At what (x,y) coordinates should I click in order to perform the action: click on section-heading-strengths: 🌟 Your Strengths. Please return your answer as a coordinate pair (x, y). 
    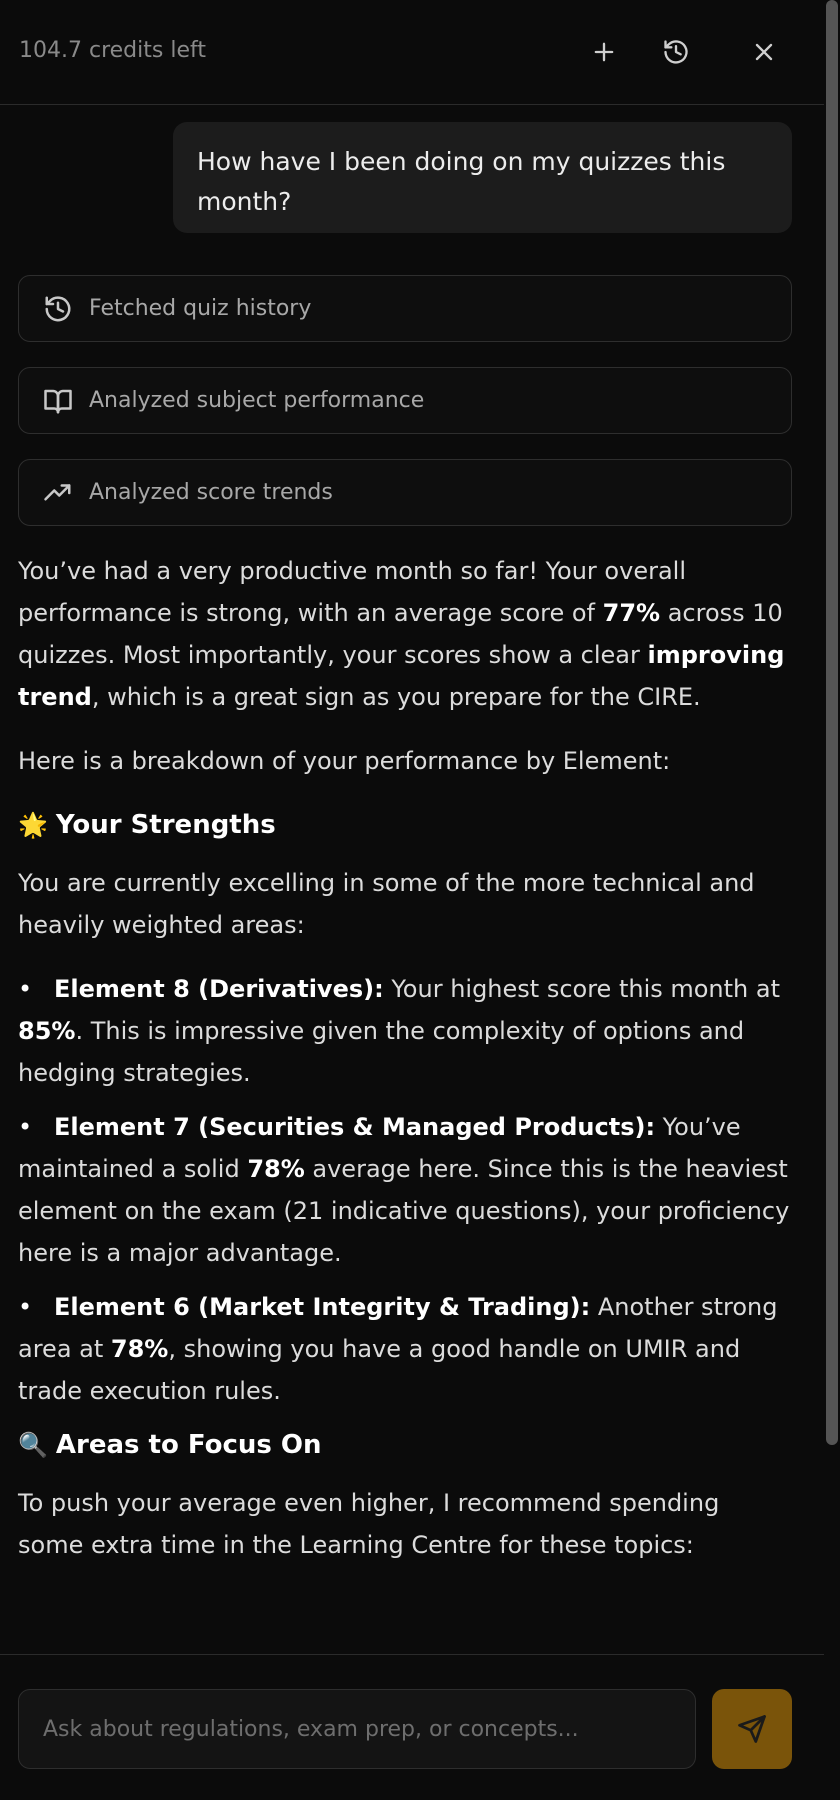
    Looking at the image, I should click on (405, 825).